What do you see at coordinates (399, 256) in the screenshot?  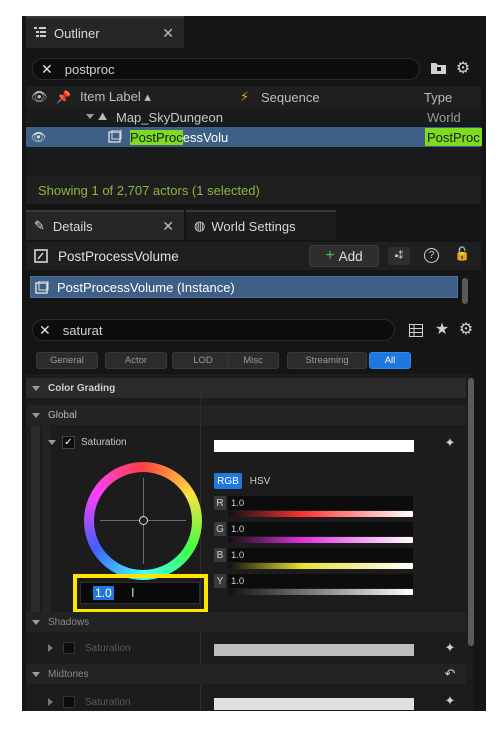 I see `blueprint-icon: ▪⁑` at bounding box center [399, 256].